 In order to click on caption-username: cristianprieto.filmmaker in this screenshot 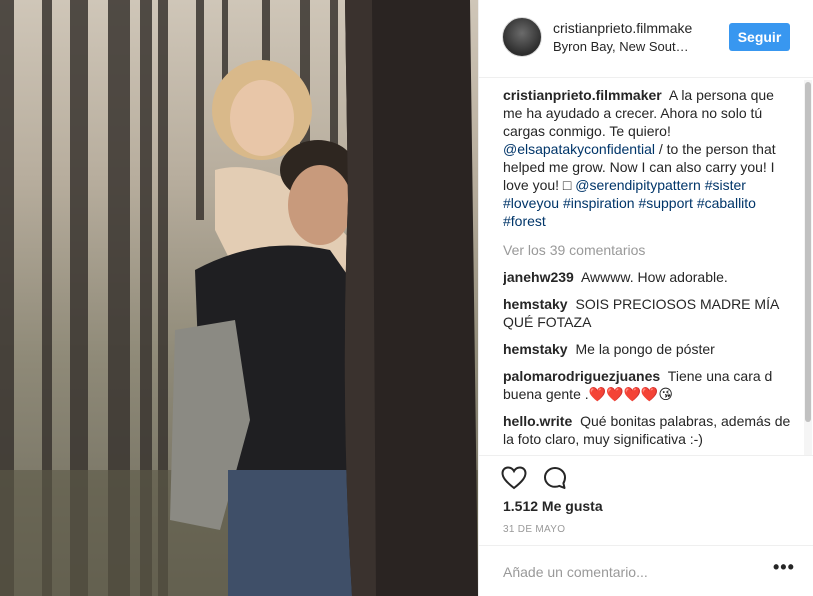, I will do `click(582, 95)`.